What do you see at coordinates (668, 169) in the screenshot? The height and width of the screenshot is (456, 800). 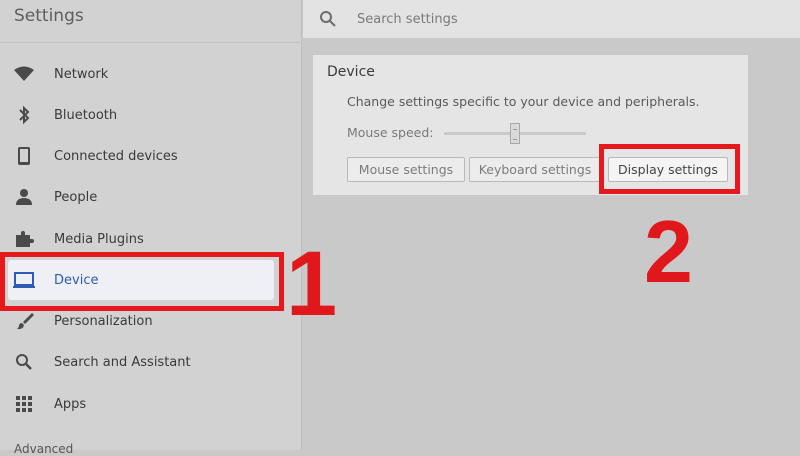 I see `display-settings-button: Display settings` at bounding box center [668, 169].